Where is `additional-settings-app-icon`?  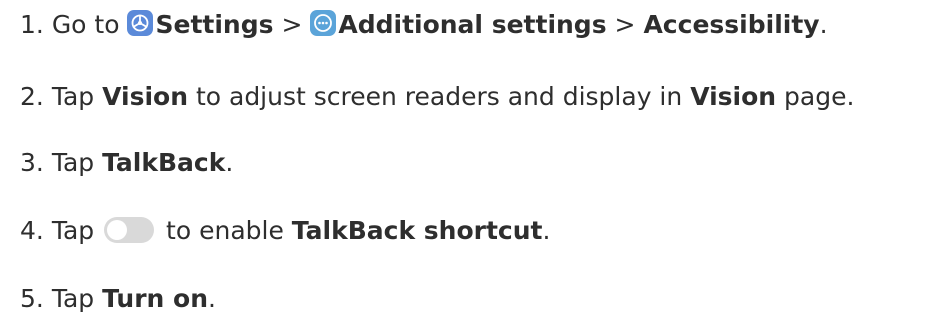 additional-settings-app-icon is located at coordinates (323, 23).